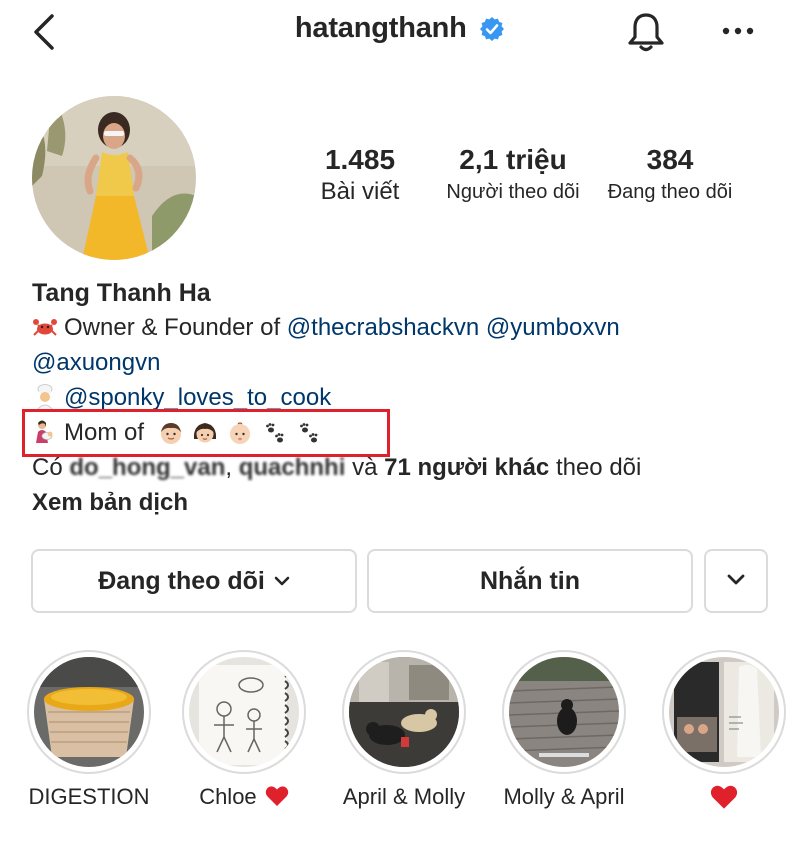  I want to click on mention-axuongvn: @axuongvn, so click(96, 362).